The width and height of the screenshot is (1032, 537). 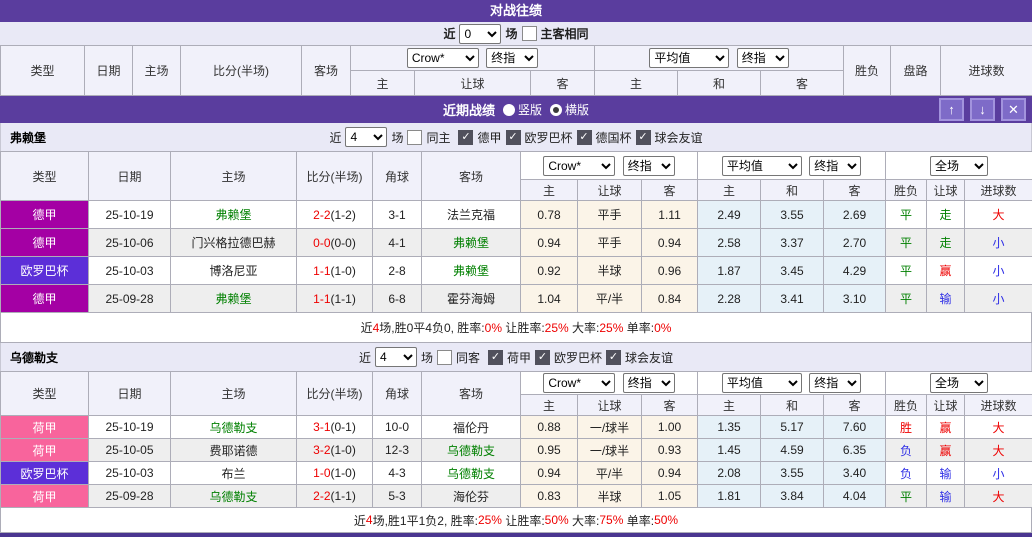 I want to click on corner-score: 4-1, so click(x=397, y=243).